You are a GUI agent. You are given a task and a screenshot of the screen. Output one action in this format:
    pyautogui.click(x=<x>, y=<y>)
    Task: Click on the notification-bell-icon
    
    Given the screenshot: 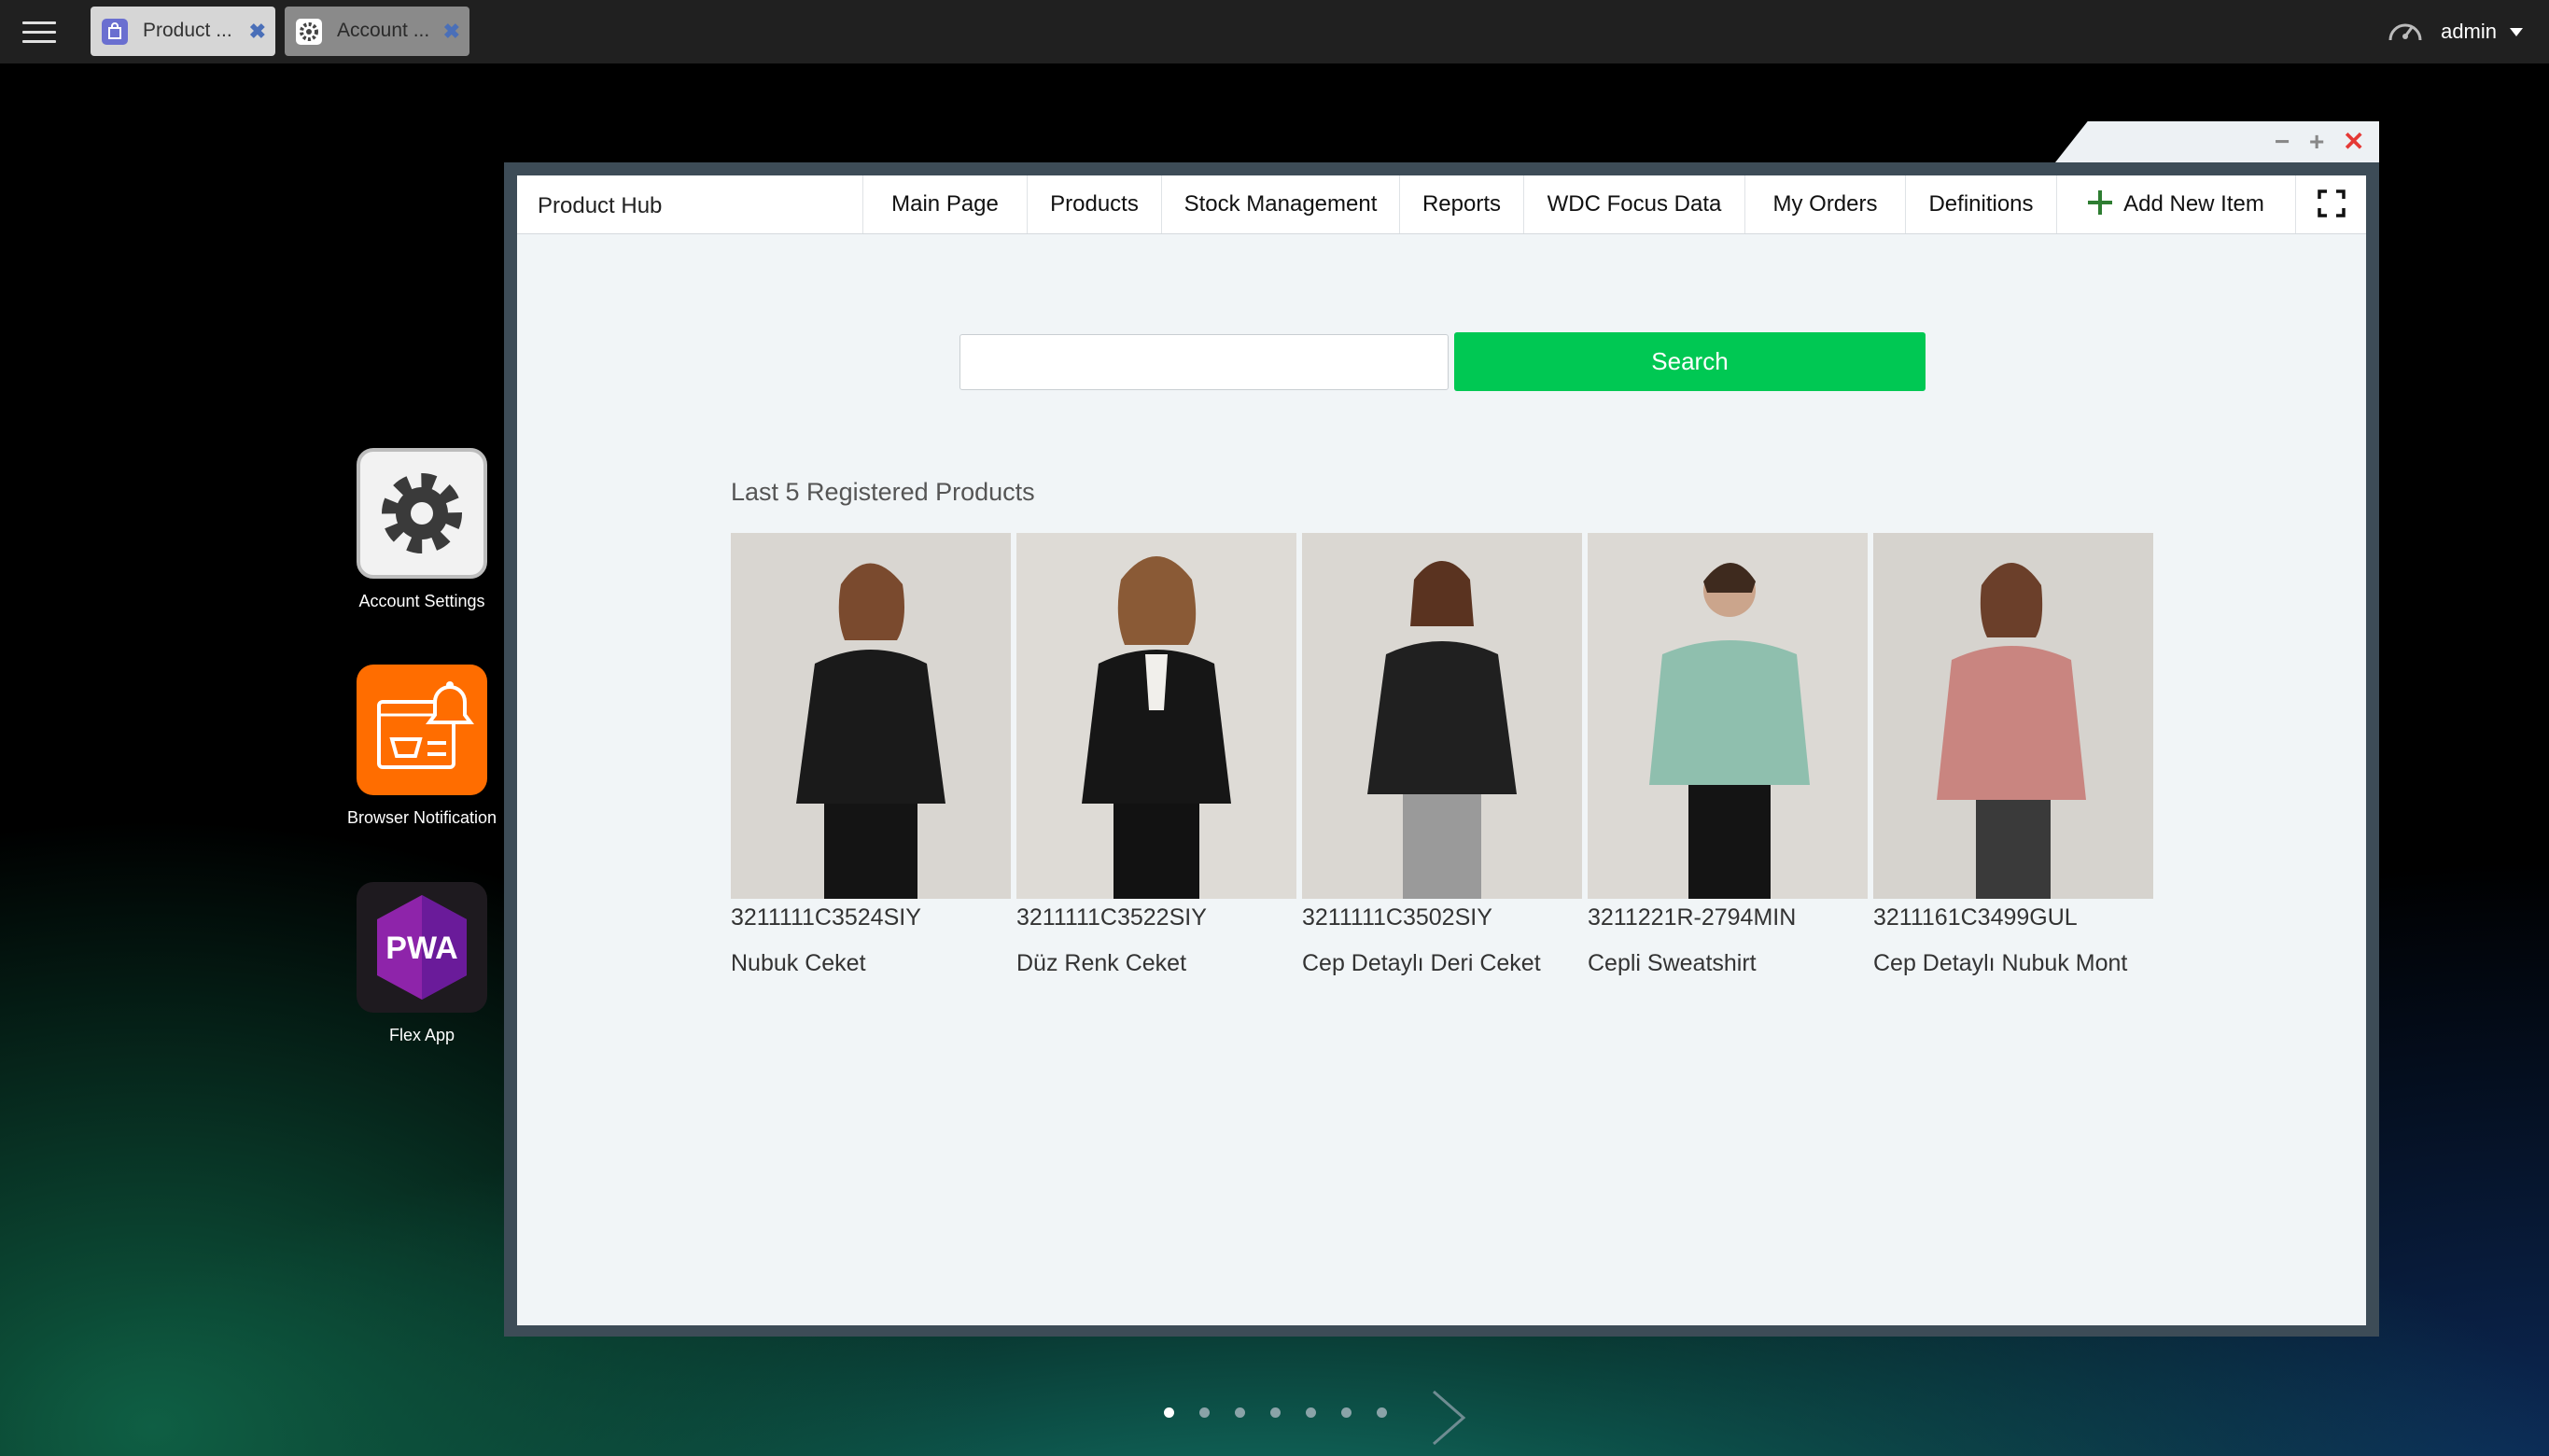 What is the action you would take?
    pyautogui.click(x=422, y=730)
    